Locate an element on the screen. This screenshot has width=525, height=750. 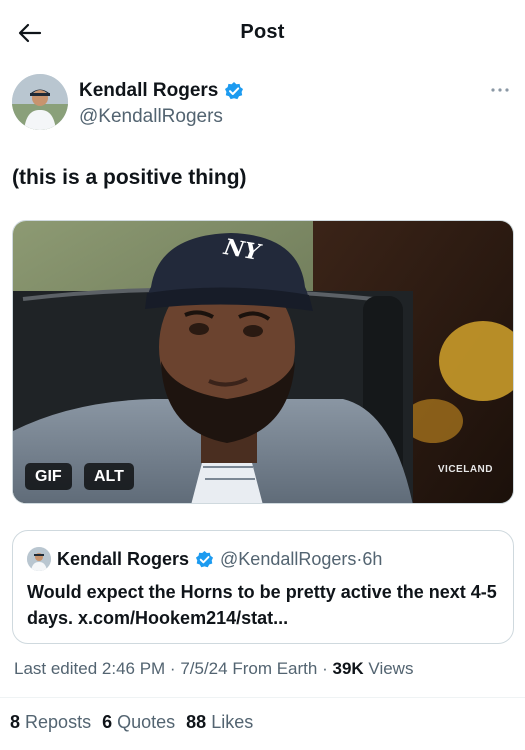
author-handle: @KendallRogers is located at coordinates (151, 117).